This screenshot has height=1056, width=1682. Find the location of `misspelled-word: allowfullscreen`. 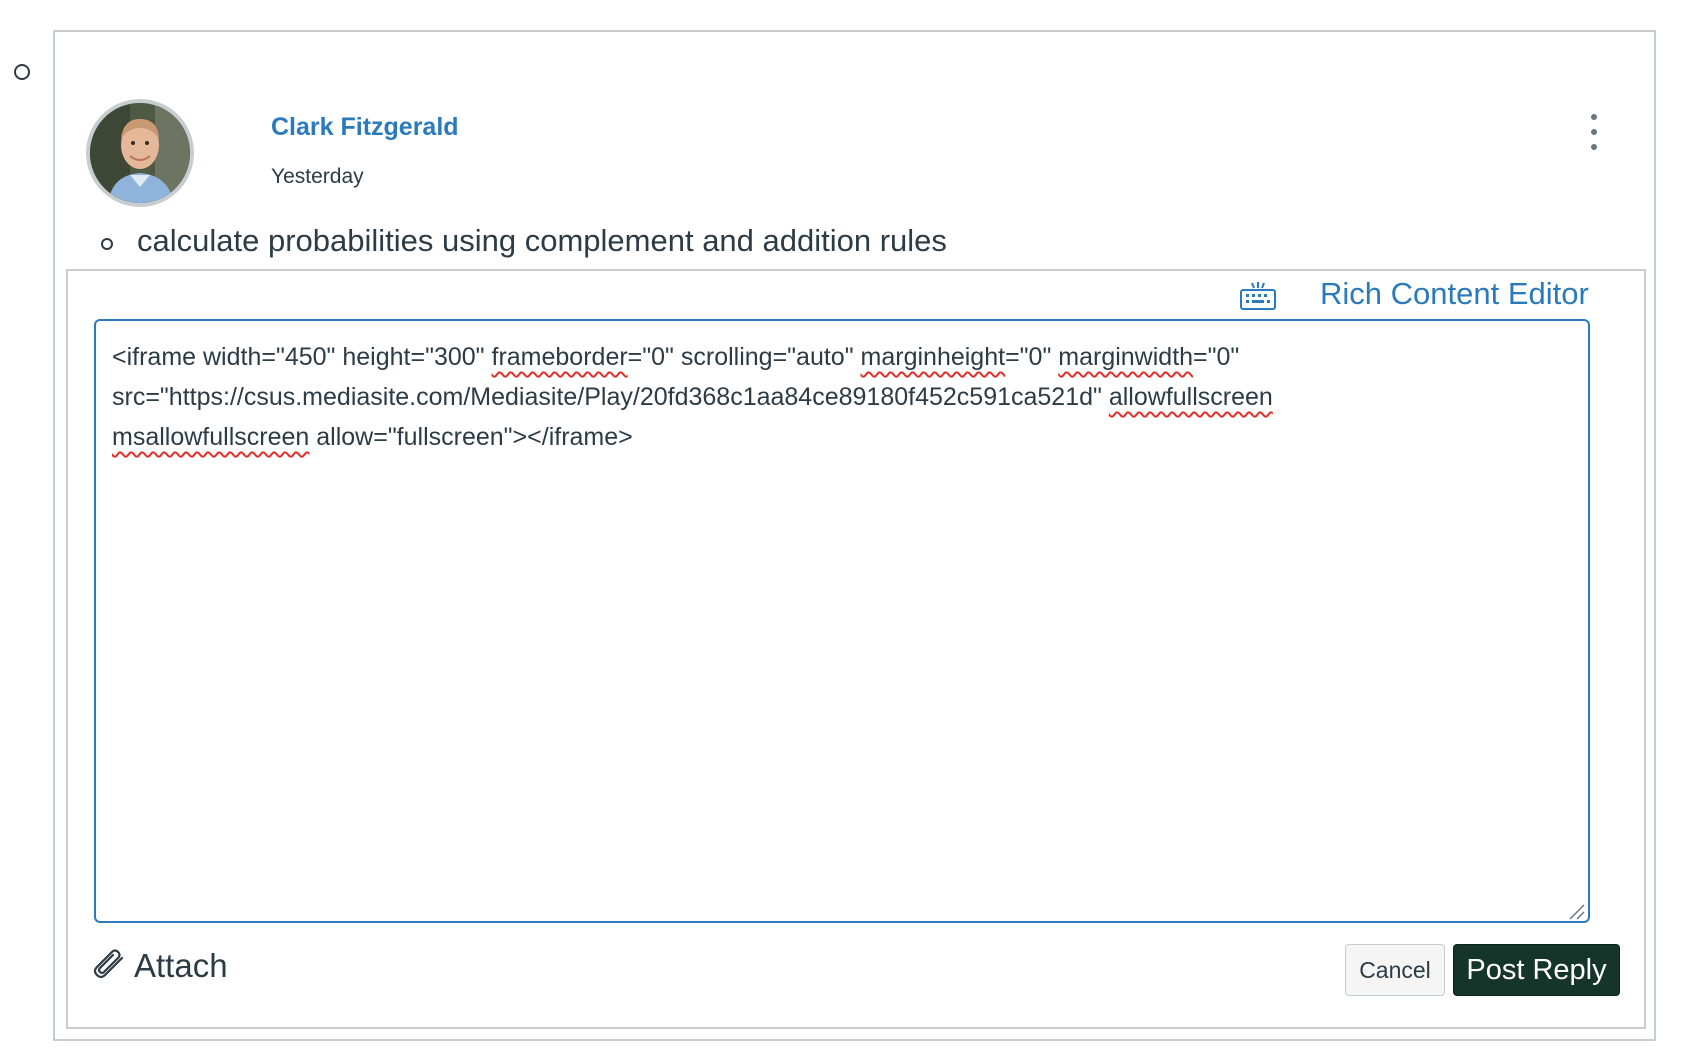

misspelled-word: allowfullscreen is located at coordinates (1190, 397).